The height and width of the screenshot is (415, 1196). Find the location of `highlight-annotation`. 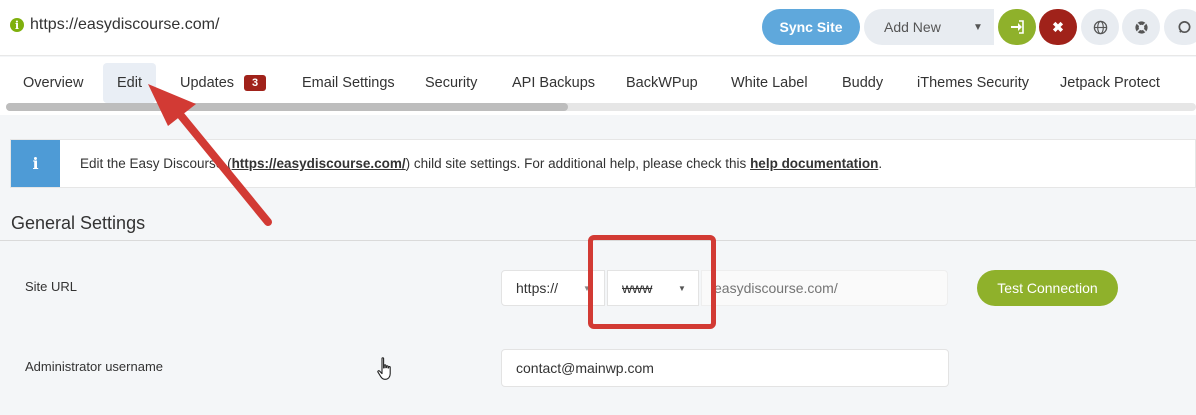

highlight-annotation is located at coordinates (652, 282).